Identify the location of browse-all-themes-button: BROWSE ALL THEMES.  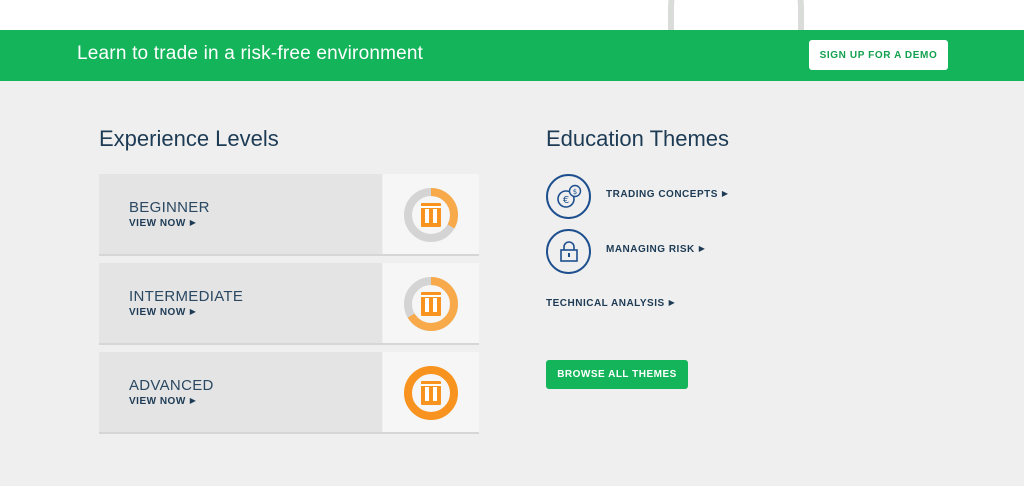
(617, 374).